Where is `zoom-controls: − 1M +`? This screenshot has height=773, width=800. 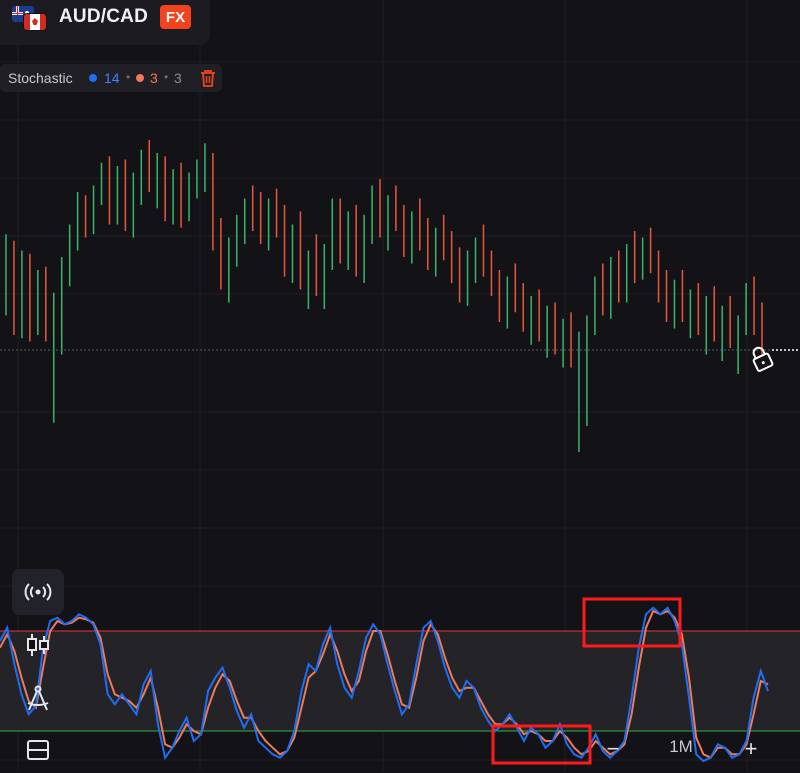 zoom-controls: − 1M + is located at coordinates (693, 749).